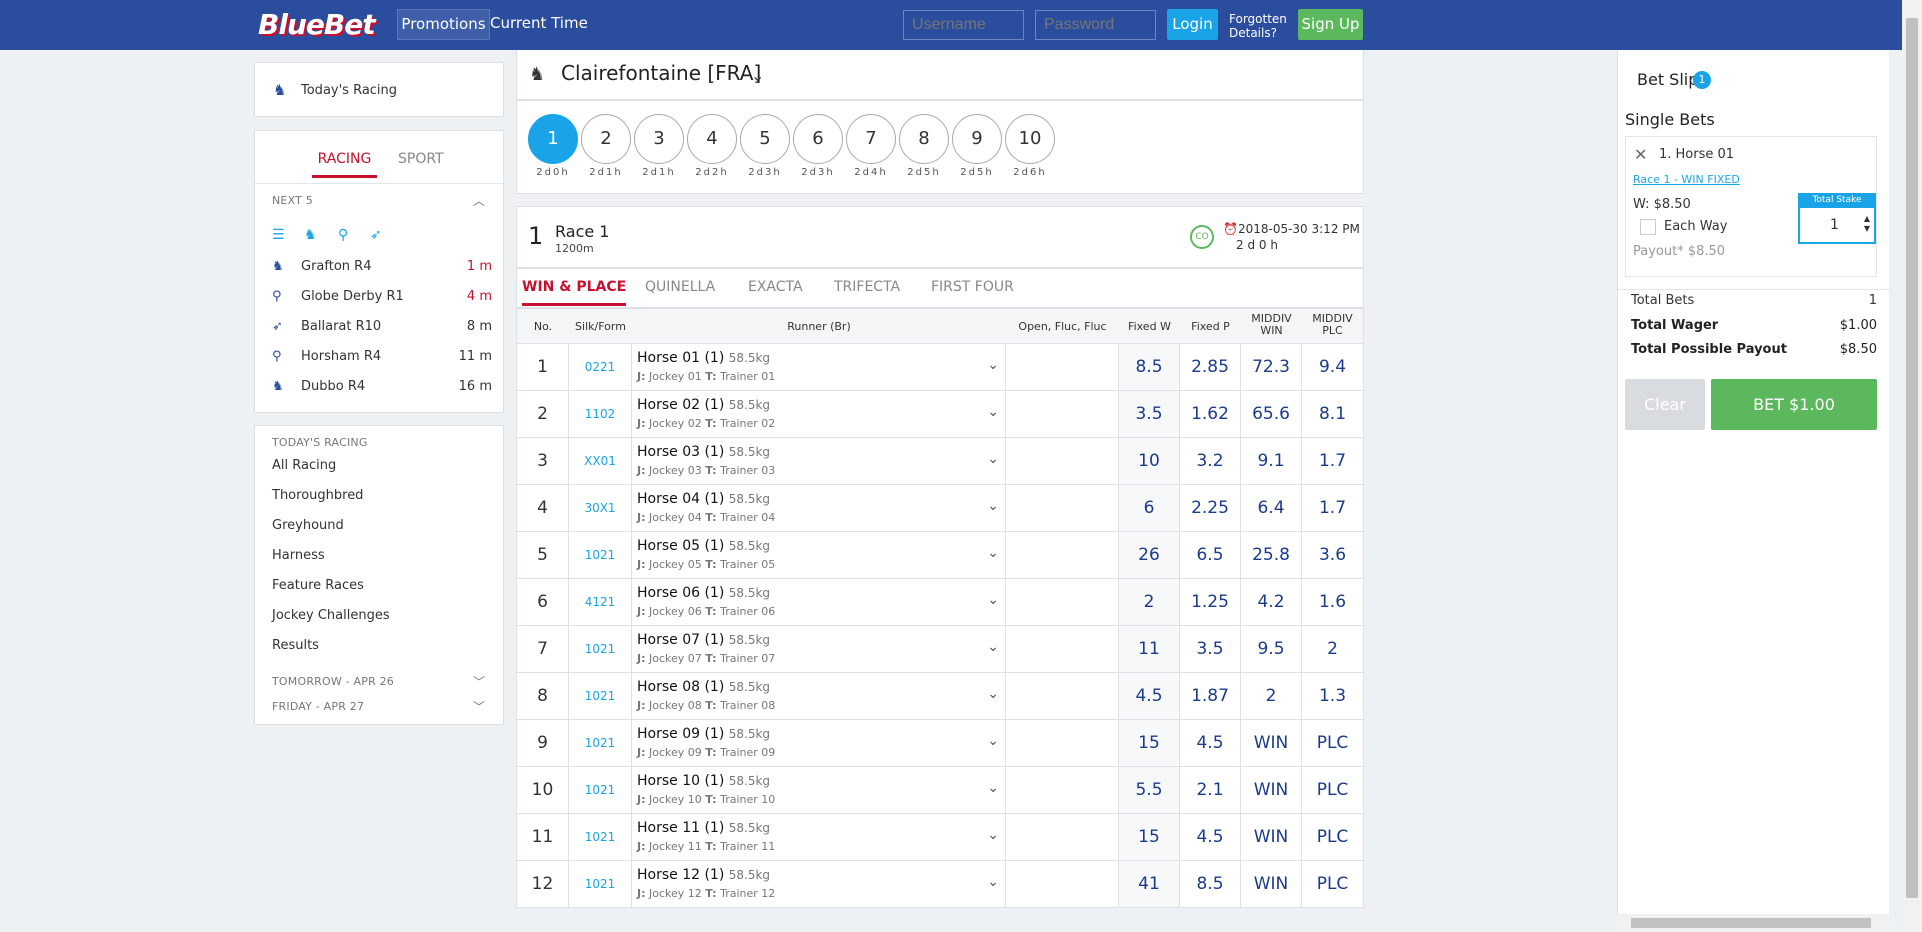 The width and height of the screenshot is (1922, 932). I want to click on fixed-win-odds: 5.5, so click(1149, 790).